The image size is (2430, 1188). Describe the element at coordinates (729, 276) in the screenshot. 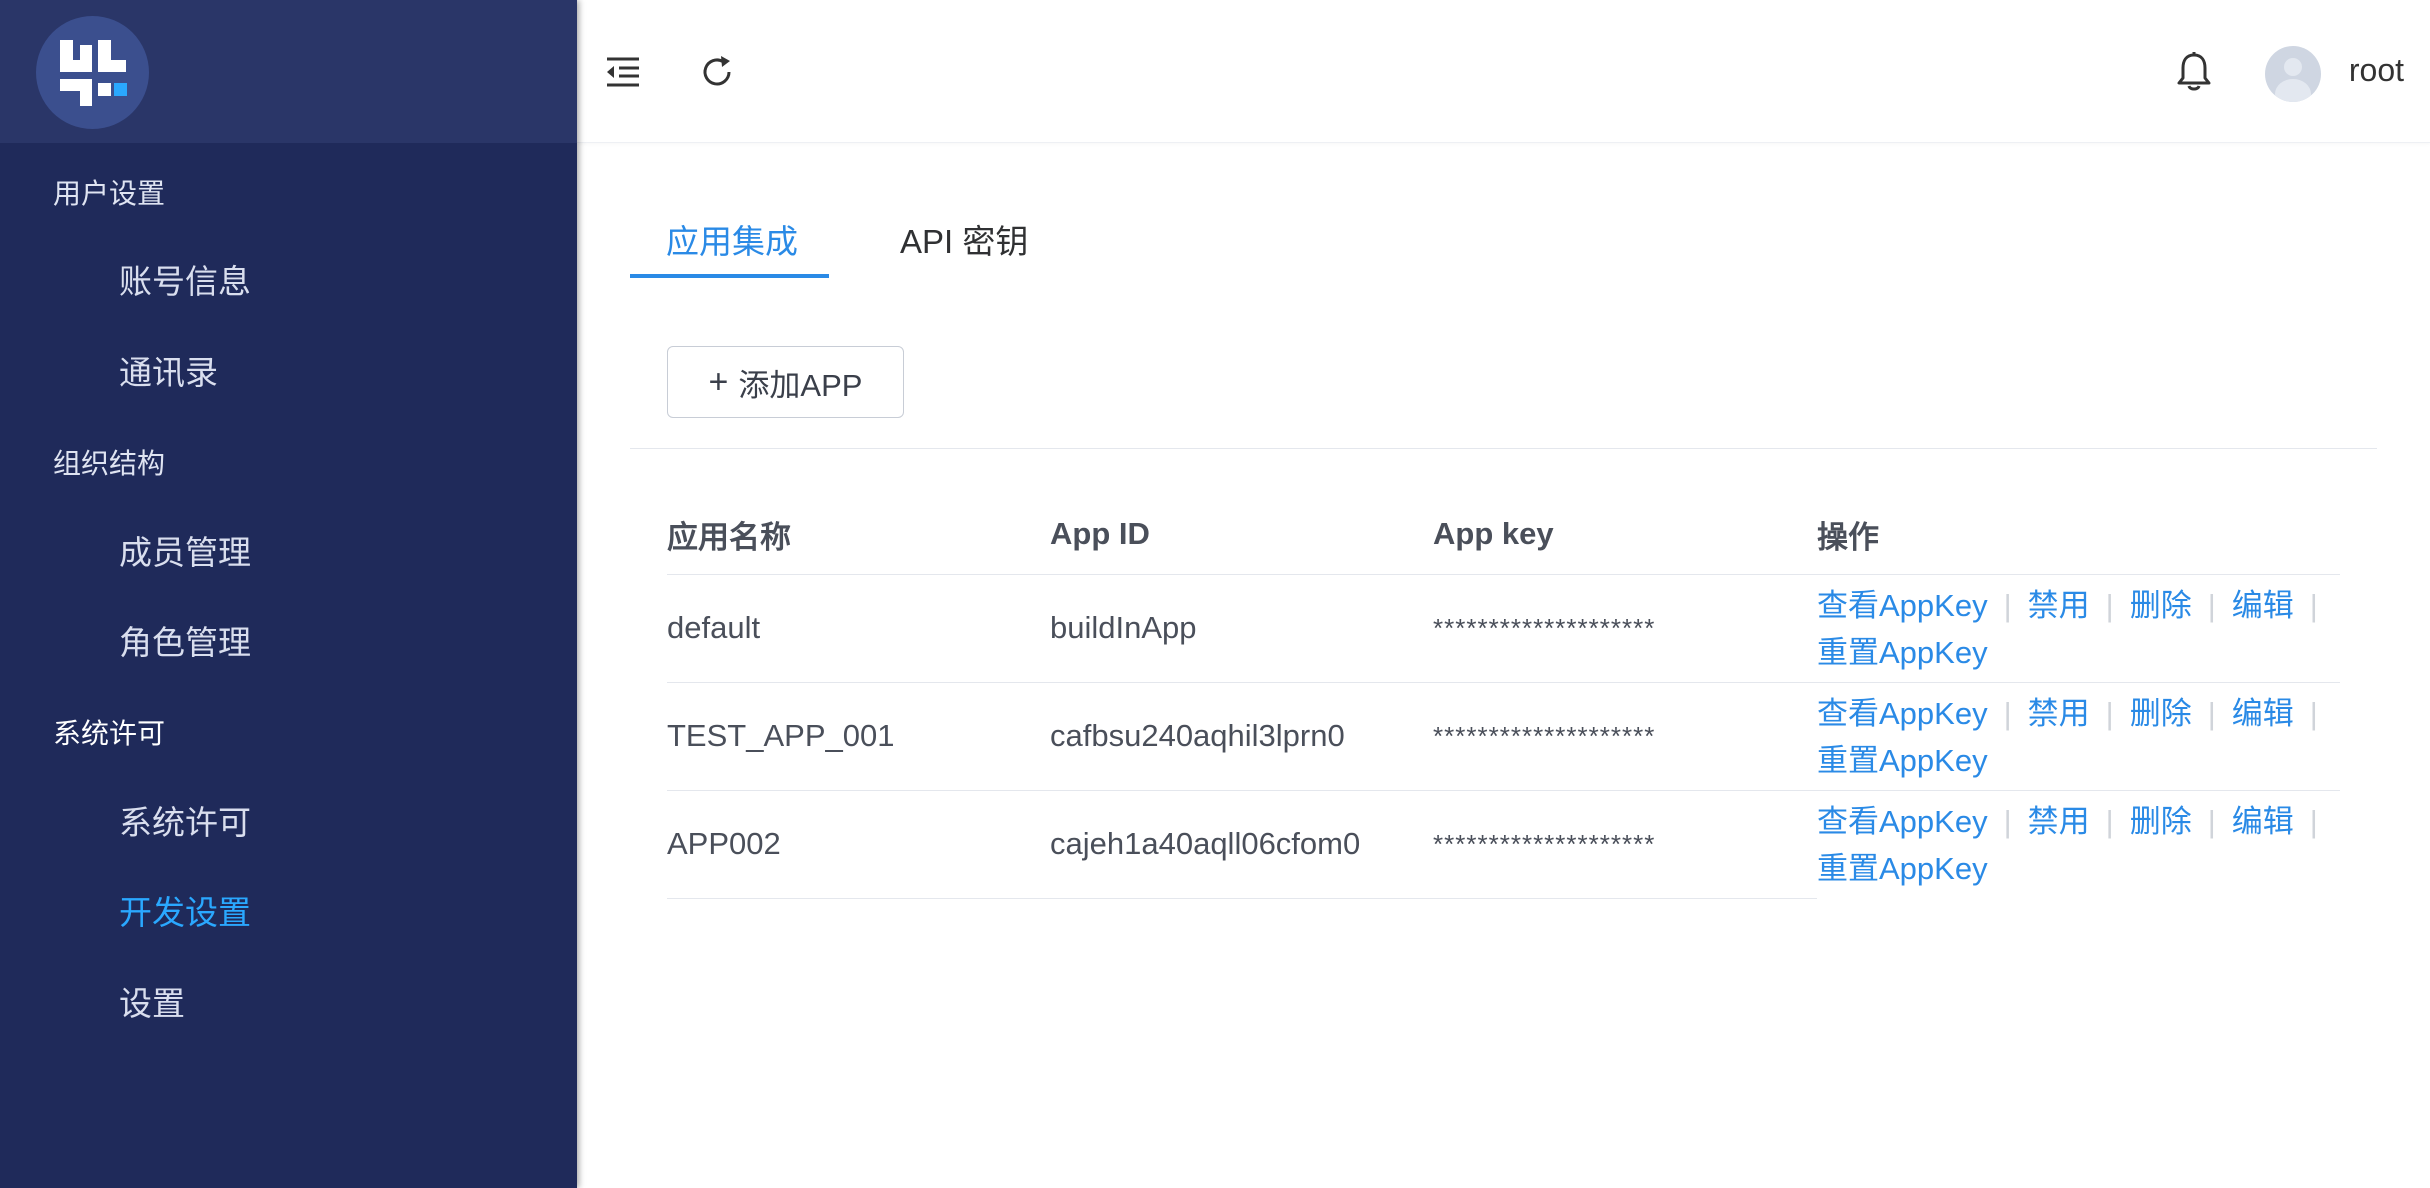

I see `active-tab-underline` at that location.